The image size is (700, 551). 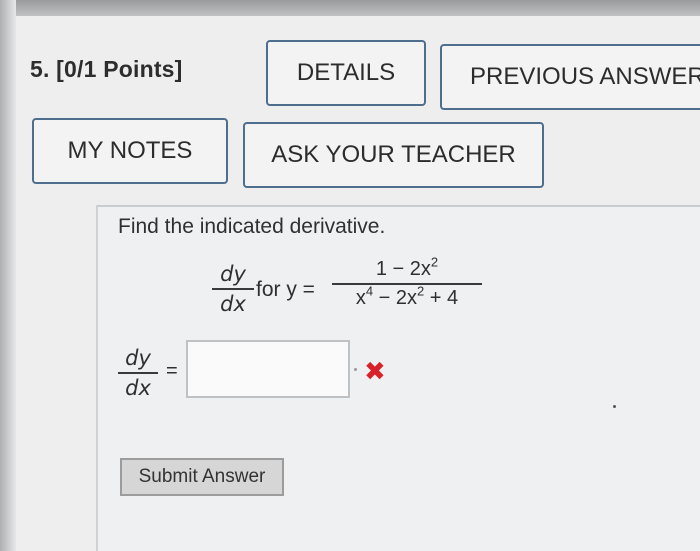 What do you see at coordinates (233, 274) in the screenshot?
I see `derivative-numerator: dy` at bounding box center [233, 274].